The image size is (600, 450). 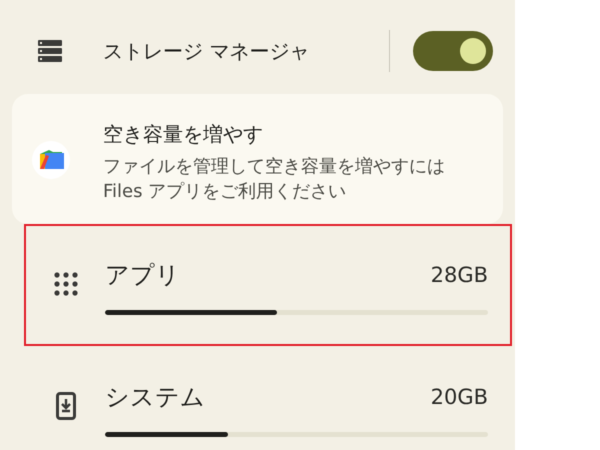 What do you see at coordinates (453, 51) in the screenshot?
I see `toggle-switch` at bounding box center [453, 51].